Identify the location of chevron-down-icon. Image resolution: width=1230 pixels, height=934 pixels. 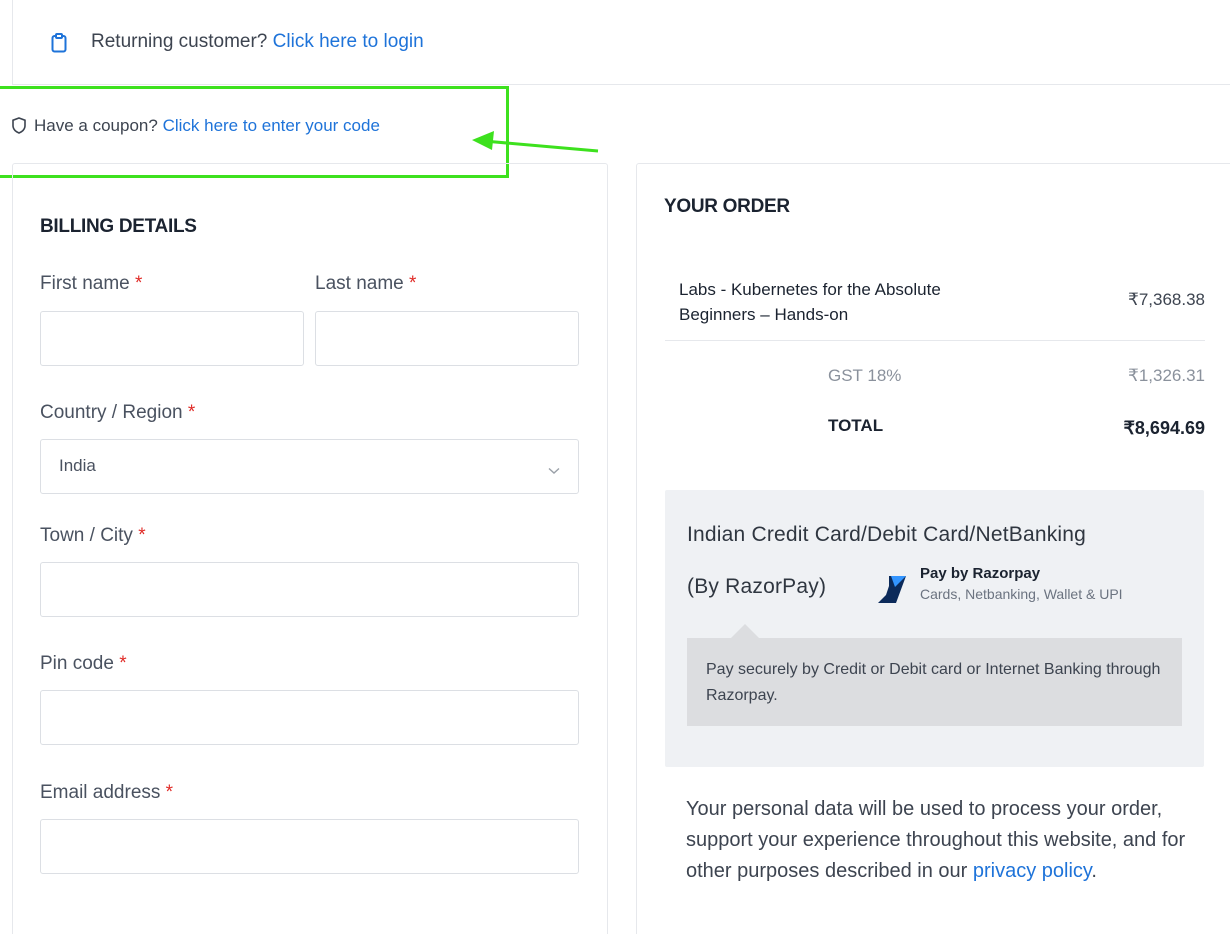
(554, 471).